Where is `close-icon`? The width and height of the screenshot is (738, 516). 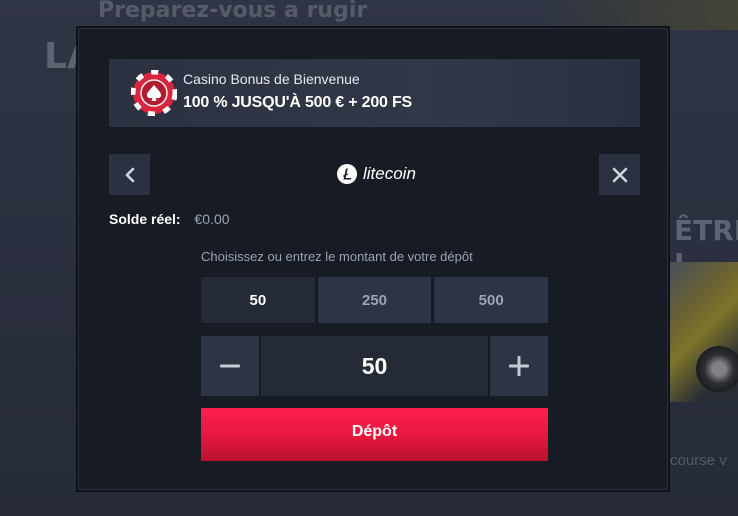
close-icon is located at coordinates (619, 174).